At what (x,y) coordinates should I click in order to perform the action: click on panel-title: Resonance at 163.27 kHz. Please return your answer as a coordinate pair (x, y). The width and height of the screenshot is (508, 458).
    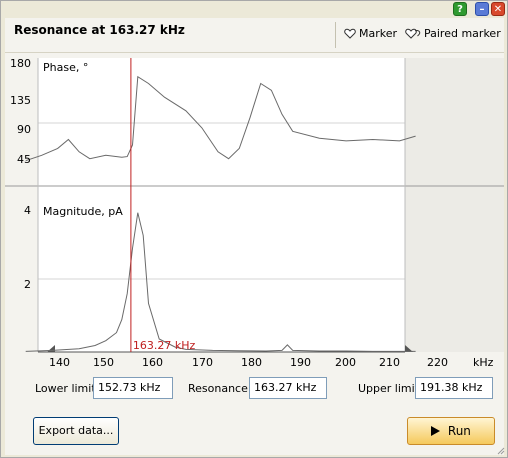
    Looking at the image, I should click on (99, 30).